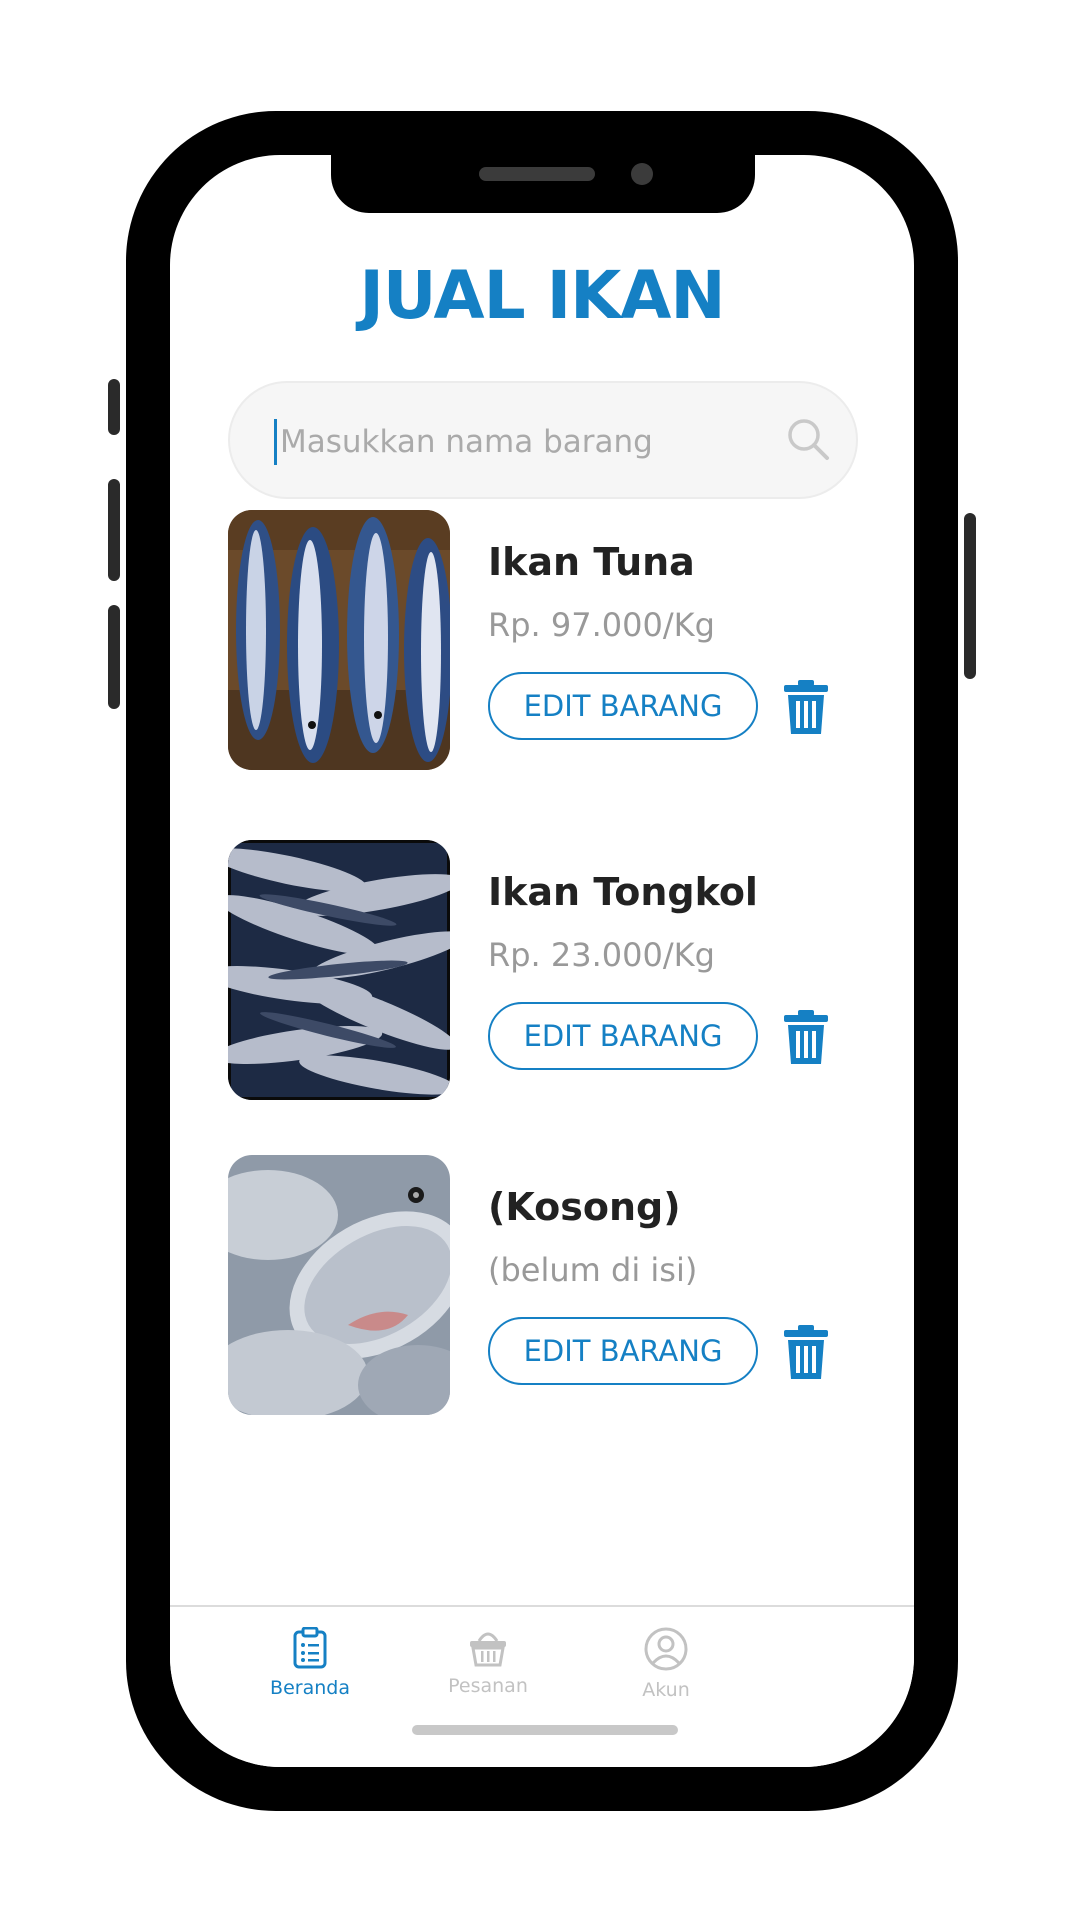  What do you see at coordinates (339, 640) in the screenshot?
I see `product-image-tuna` at bounding box center [339, 640].